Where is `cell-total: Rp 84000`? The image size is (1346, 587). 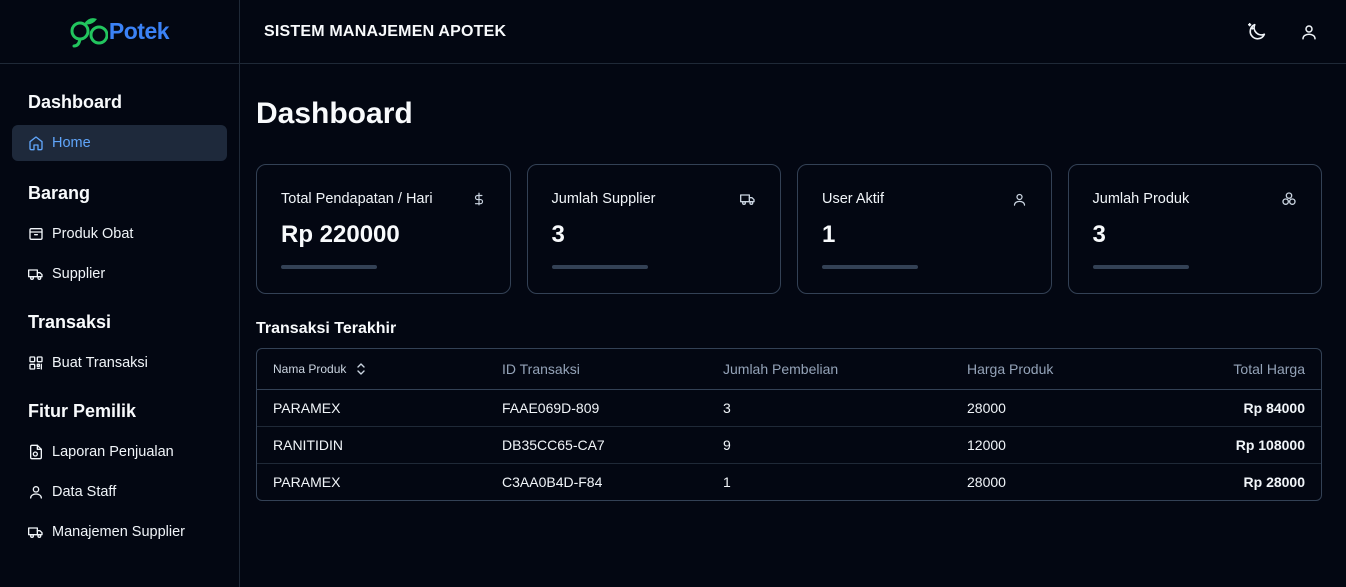 cell-total: Rp 84000 is located at coordinates (1236, 408).